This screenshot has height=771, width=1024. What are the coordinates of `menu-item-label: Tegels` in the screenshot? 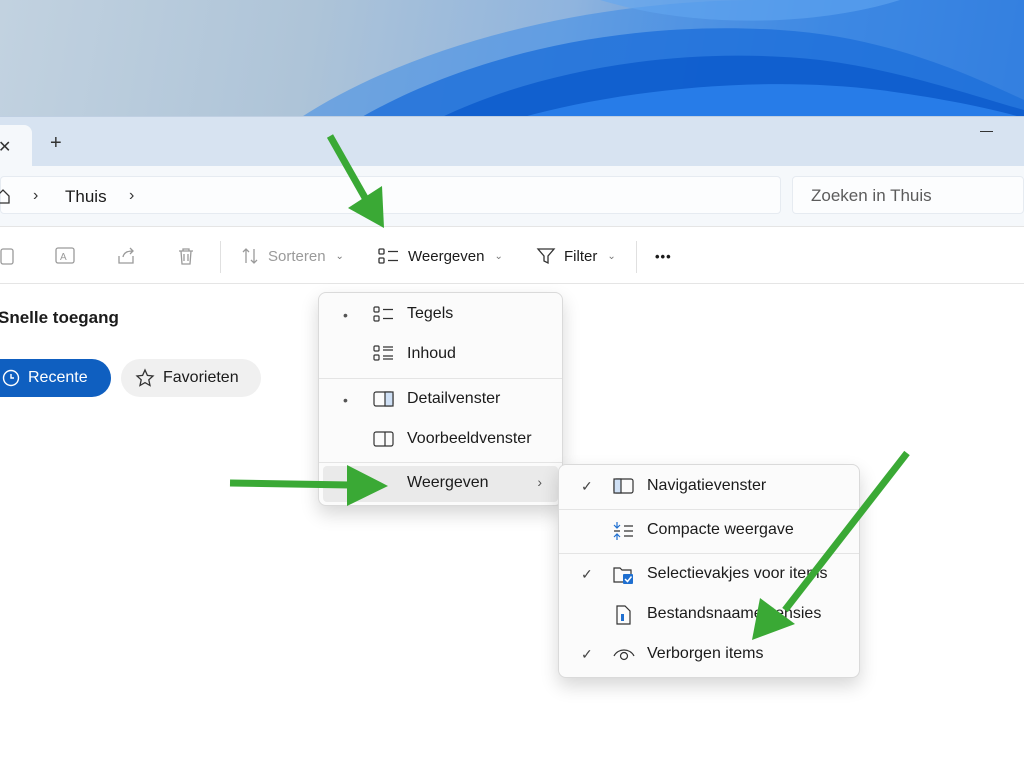 It's located at (430, 313).